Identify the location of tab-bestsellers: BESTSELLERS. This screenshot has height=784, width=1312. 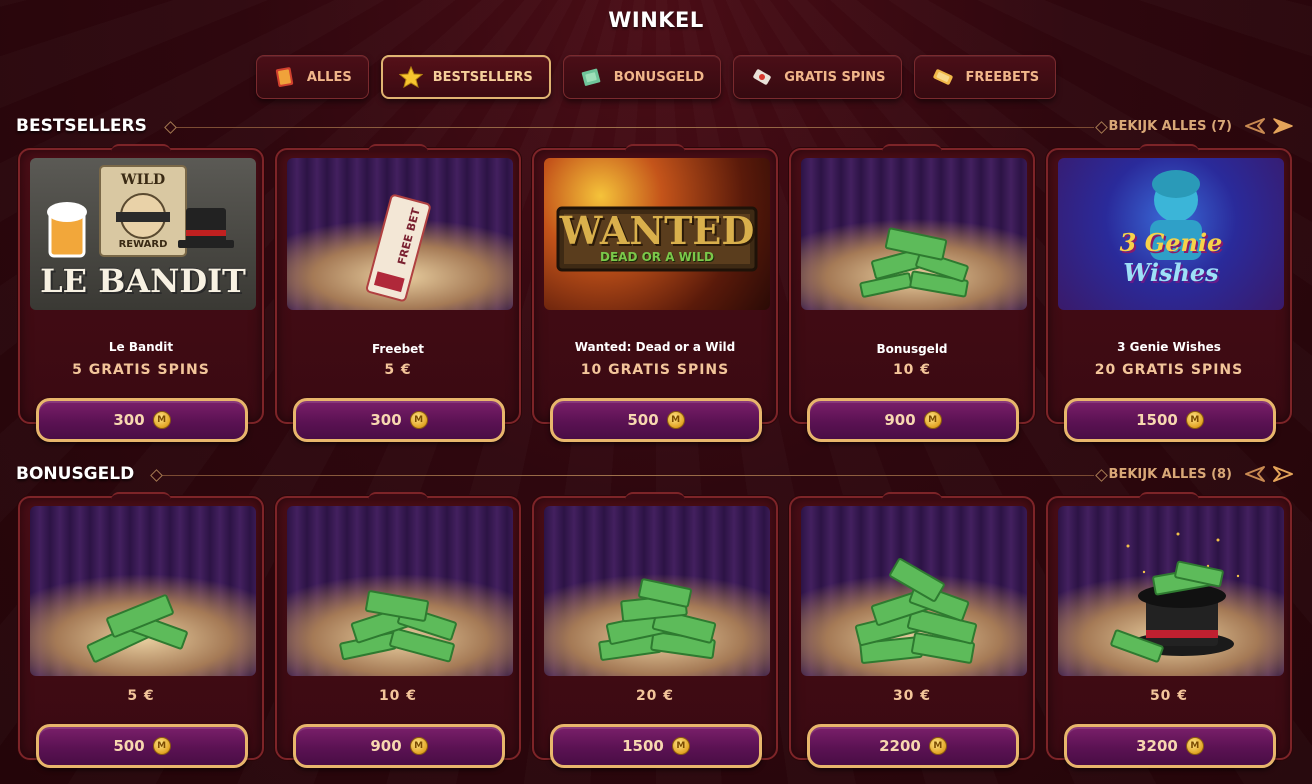
(465, 77).